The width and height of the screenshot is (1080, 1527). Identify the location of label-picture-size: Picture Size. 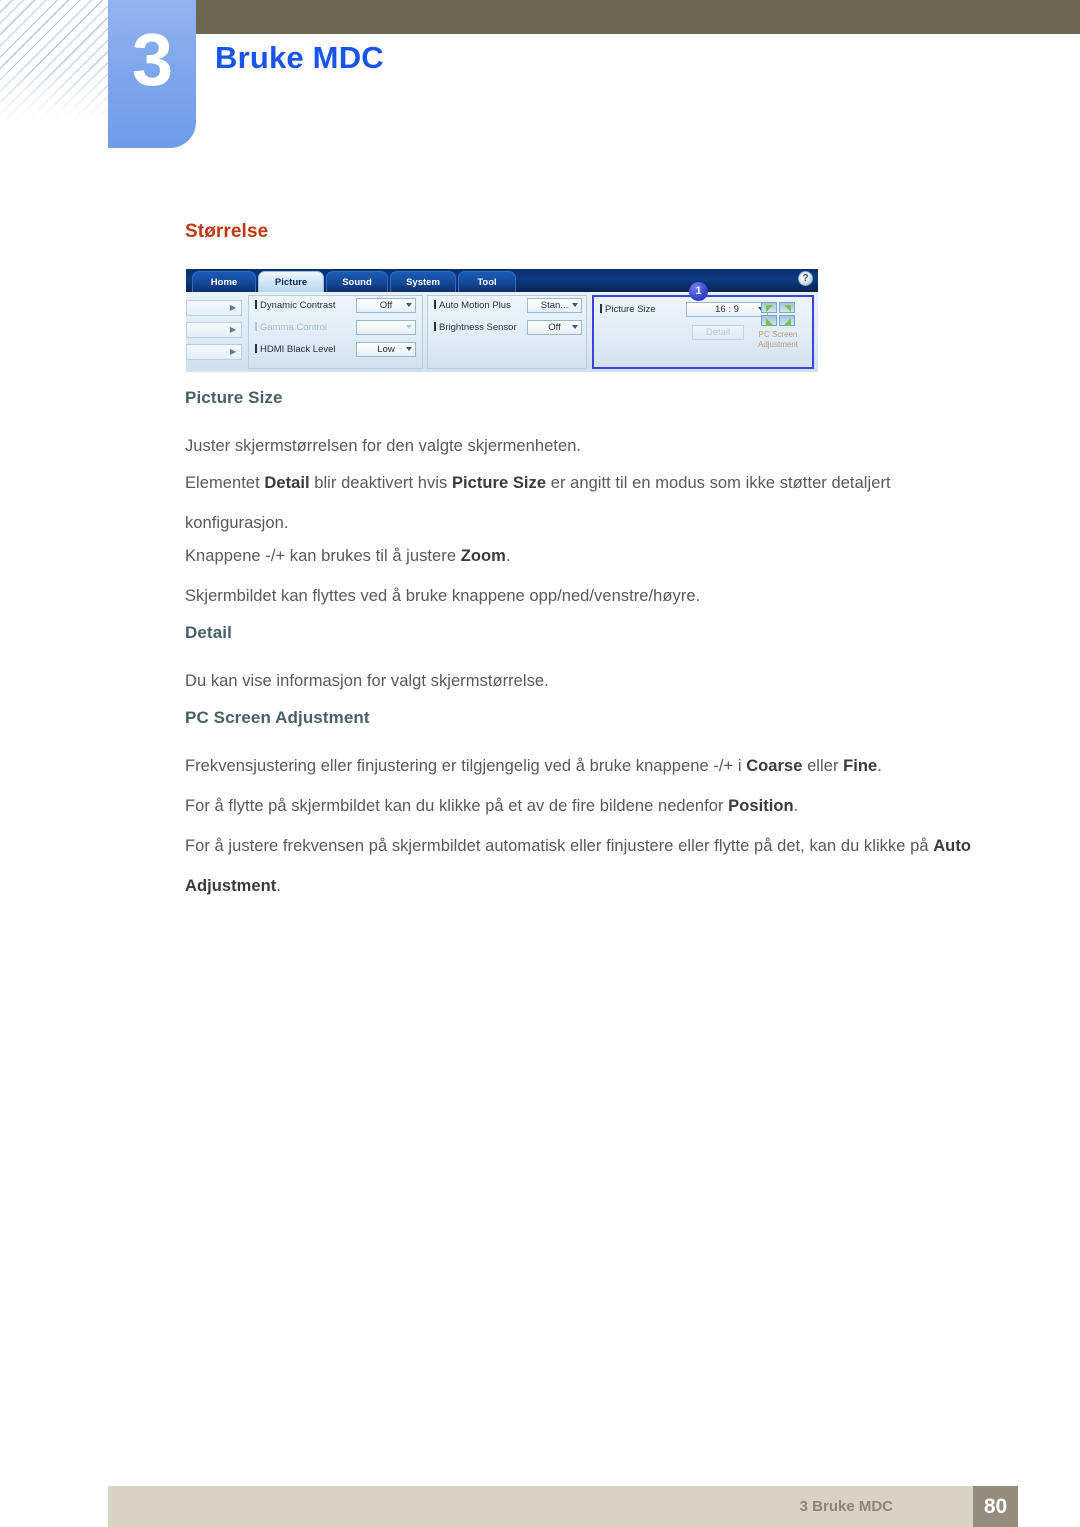
(628, 309).